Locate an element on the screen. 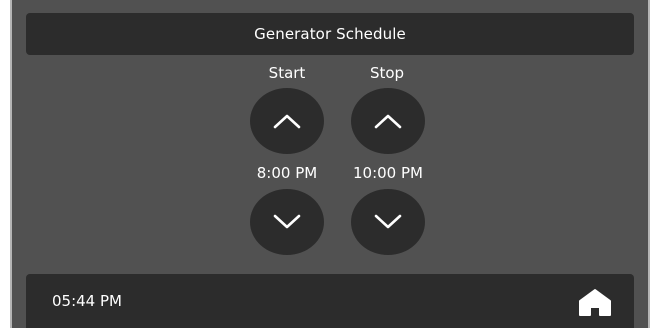  home-button is located at coordinates (595, 302).